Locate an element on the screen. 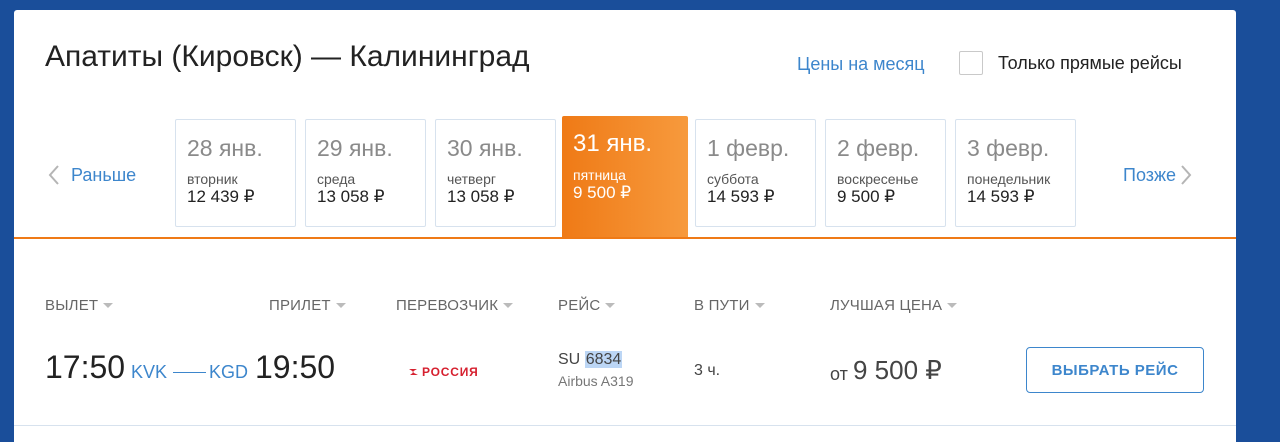 Image resolution: width=1280 pixels, height=442 pixels. date-cell-weekday: суббота is located at coordinates (733, 179).